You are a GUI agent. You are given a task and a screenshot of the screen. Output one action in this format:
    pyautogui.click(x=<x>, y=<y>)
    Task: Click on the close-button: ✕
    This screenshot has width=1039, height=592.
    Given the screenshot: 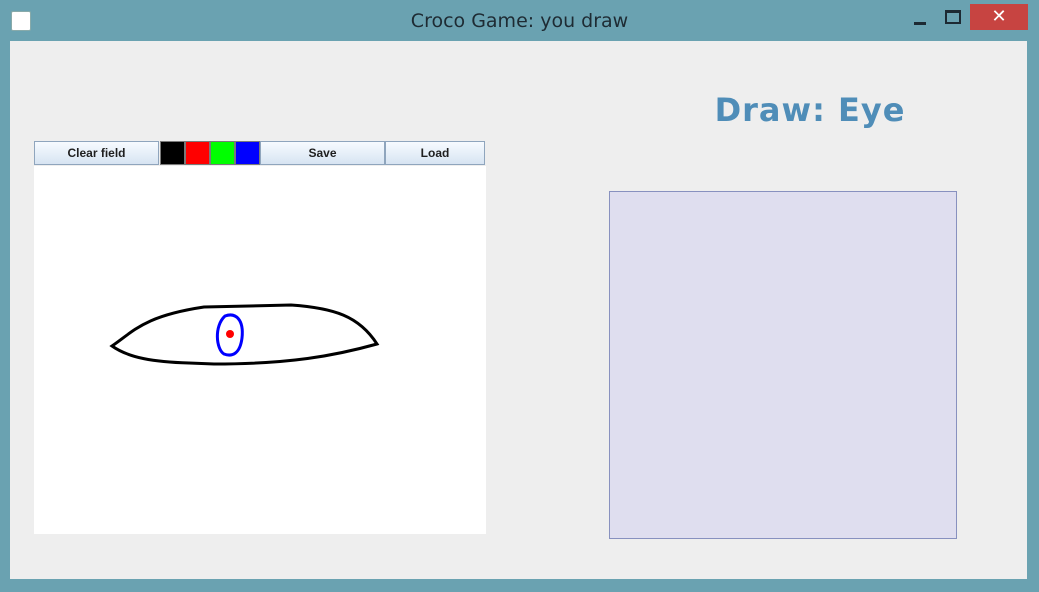 What is the action you would take?
    pyautogui.click(x=999, y=17)
    